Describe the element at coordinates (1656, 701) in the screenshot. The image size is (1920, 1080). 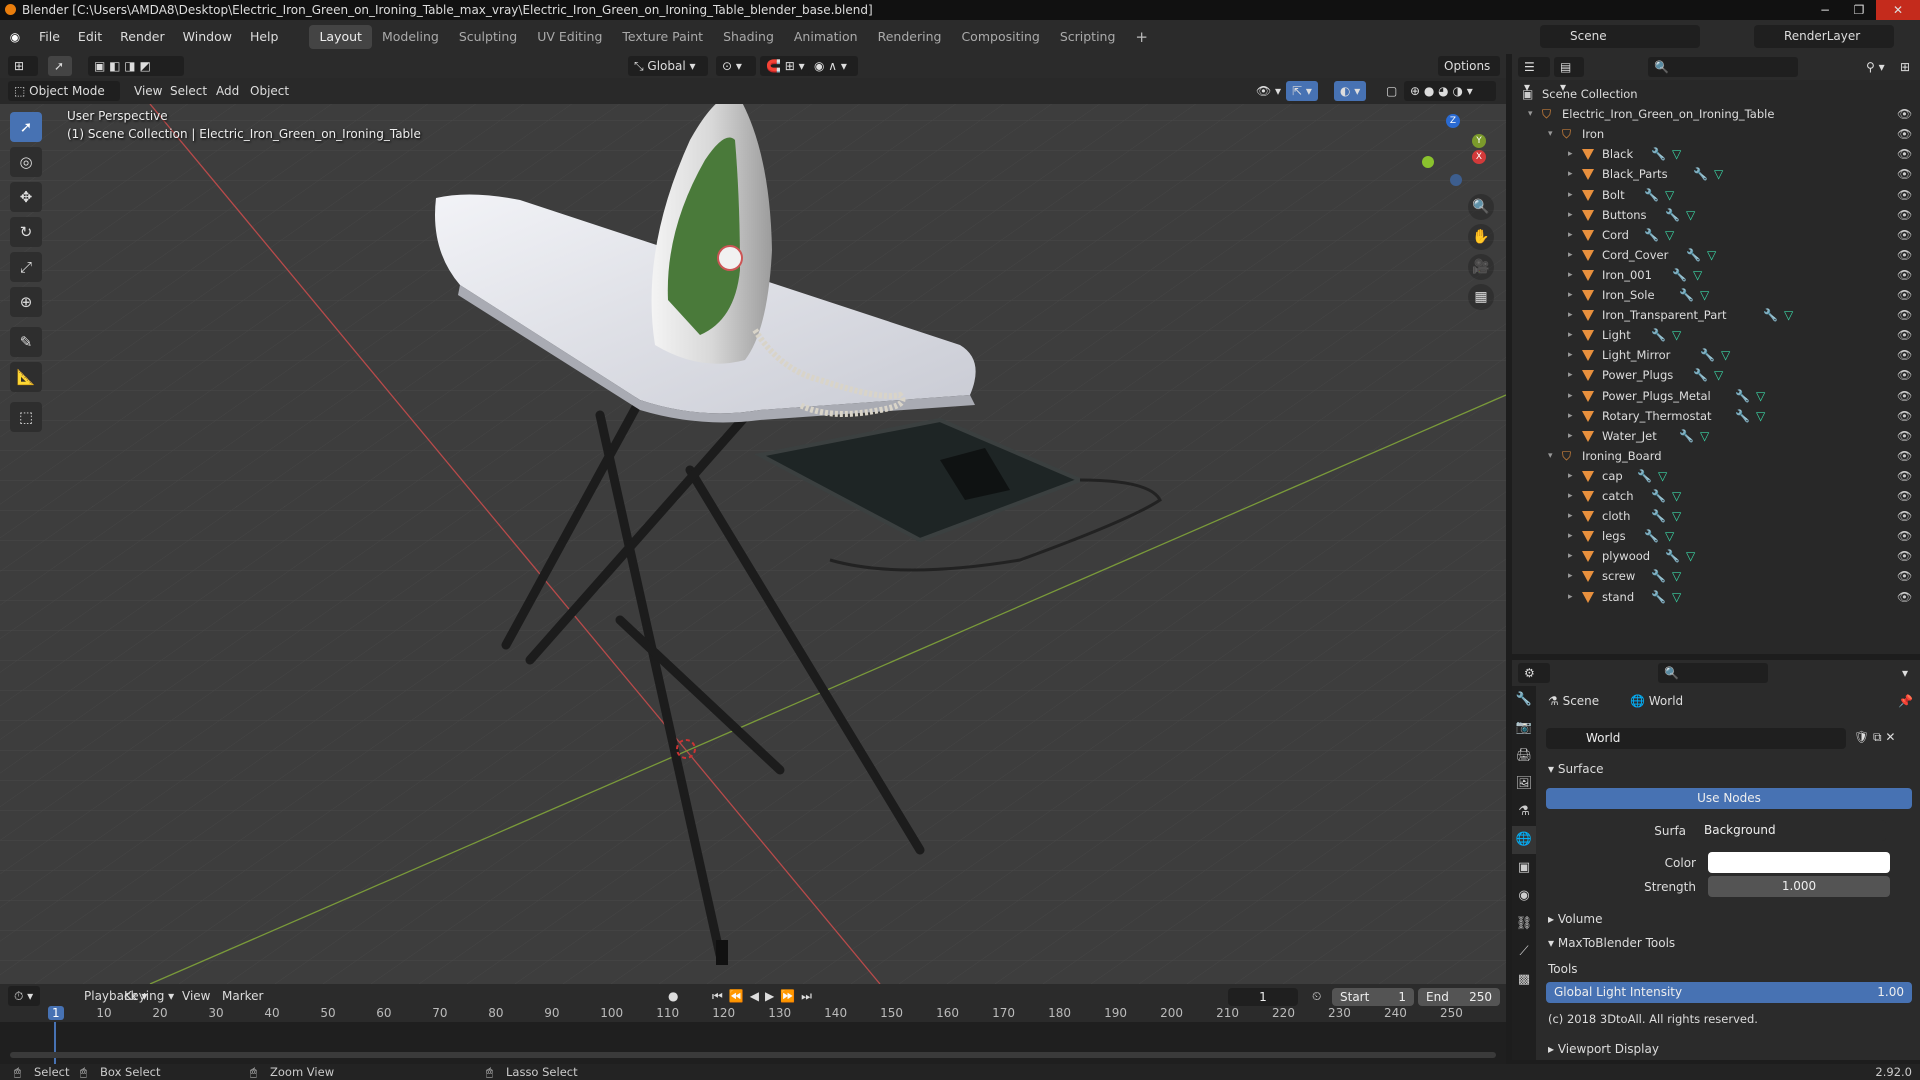
I see `world-breadcrumb: 🌐 World` at that location.